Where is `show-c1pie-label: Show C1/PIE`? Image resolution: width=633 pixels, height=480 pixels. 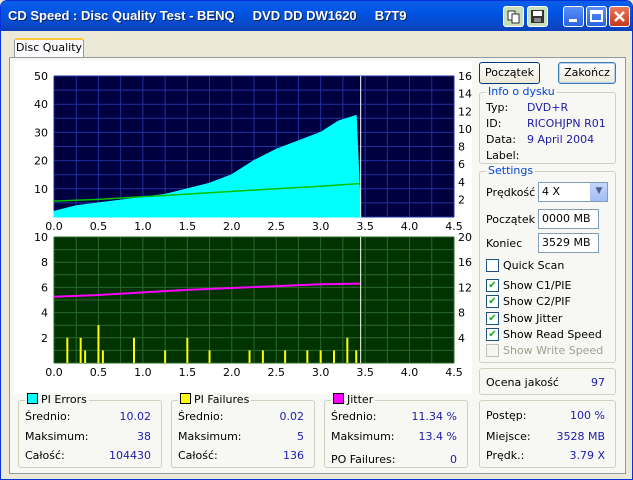
show-c1pie-label: Show C1/PIE is located at coordinates (537, 285).